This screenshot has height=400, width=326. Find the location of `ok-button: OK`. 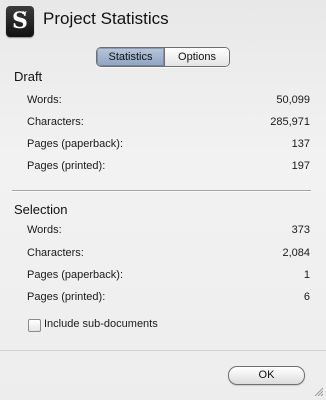

ok-button: OK is located at coordinates (266, 375).